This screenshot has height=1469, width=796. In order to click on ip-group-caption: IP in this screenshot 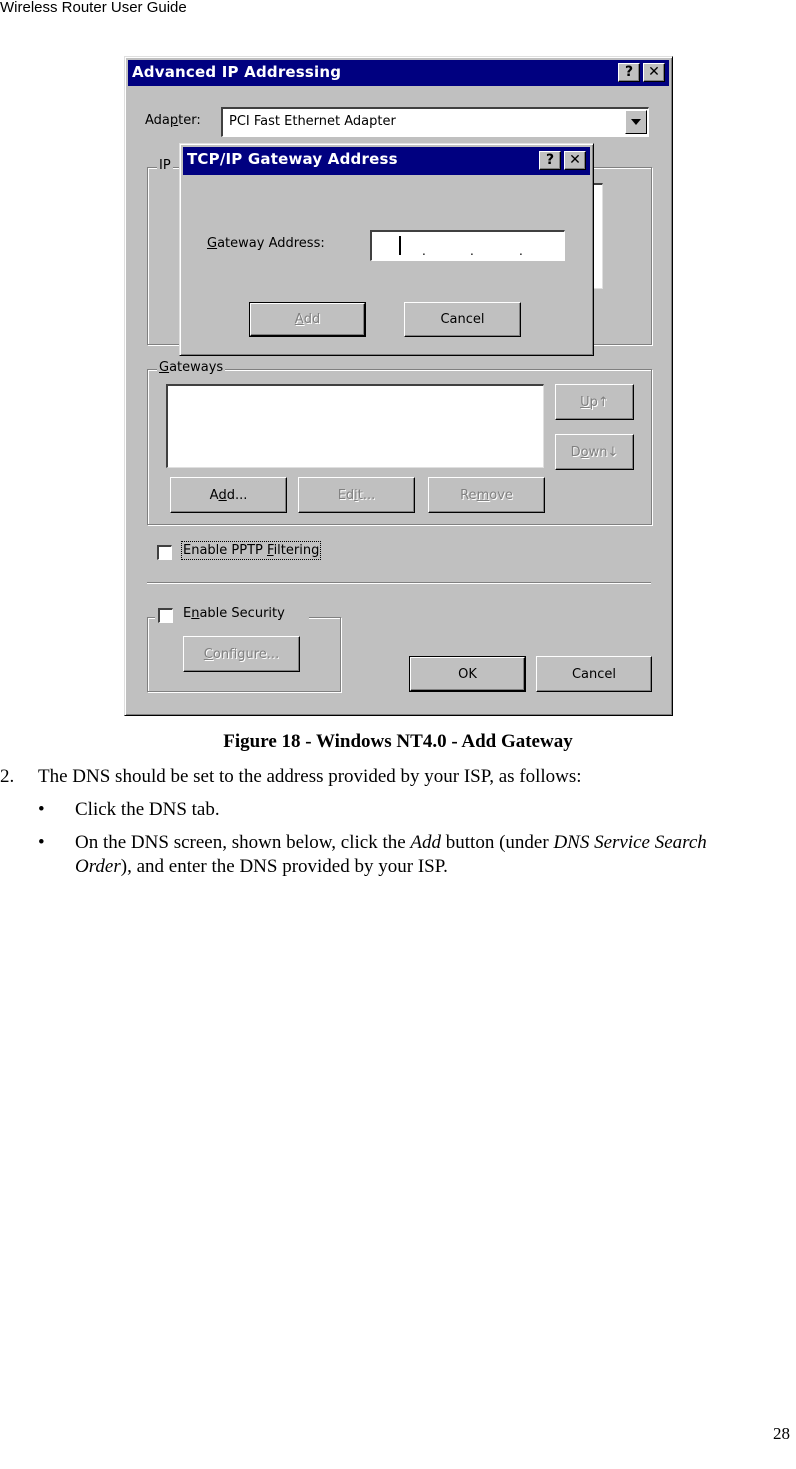, I will do `click(165, 165)`.